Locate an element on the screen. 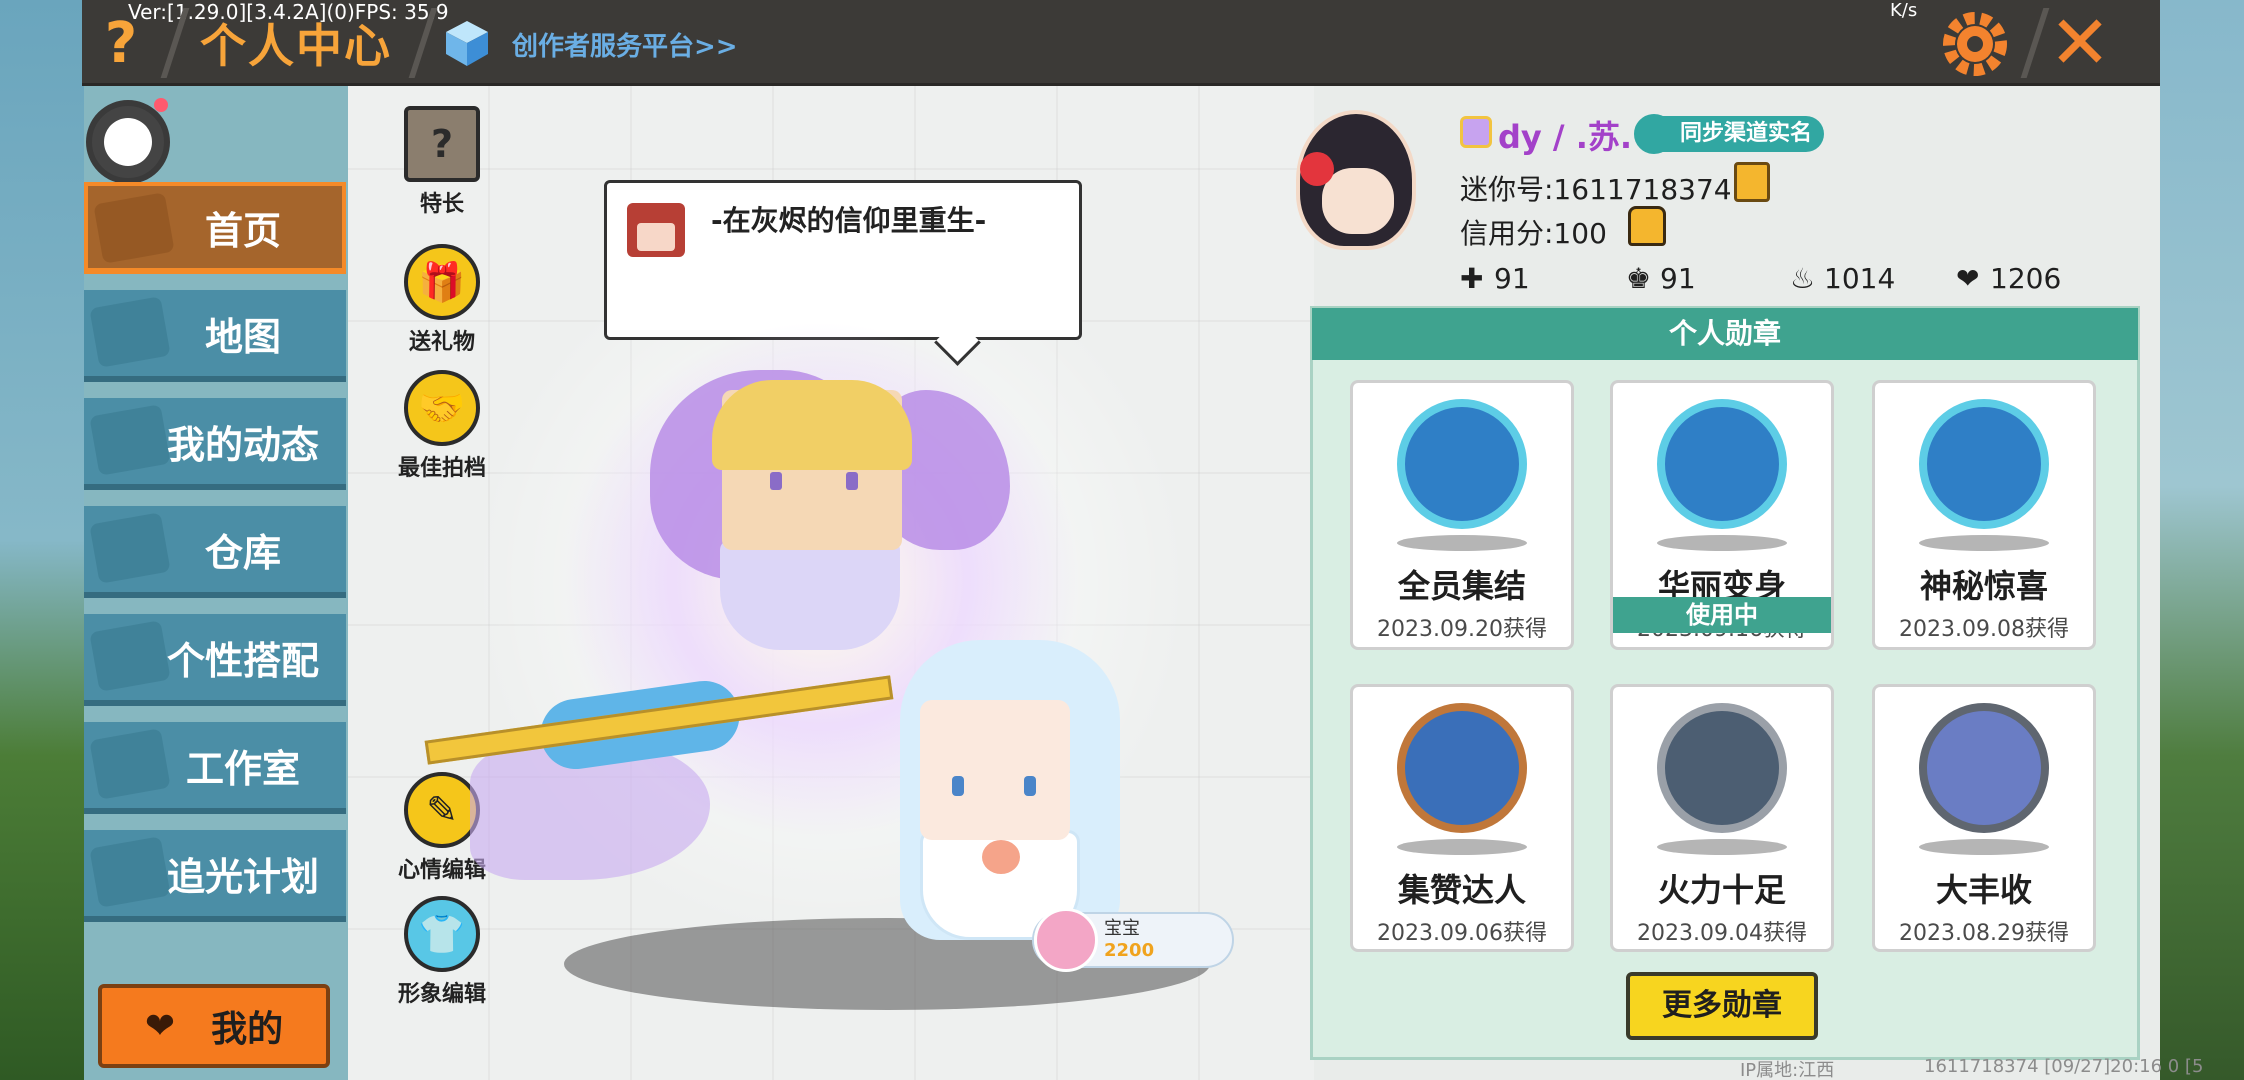 Image resolution: width=2244 pixels, height=1080 pixels. gift-button: 🎁 送礼物 is located at coordinates (442, 300).